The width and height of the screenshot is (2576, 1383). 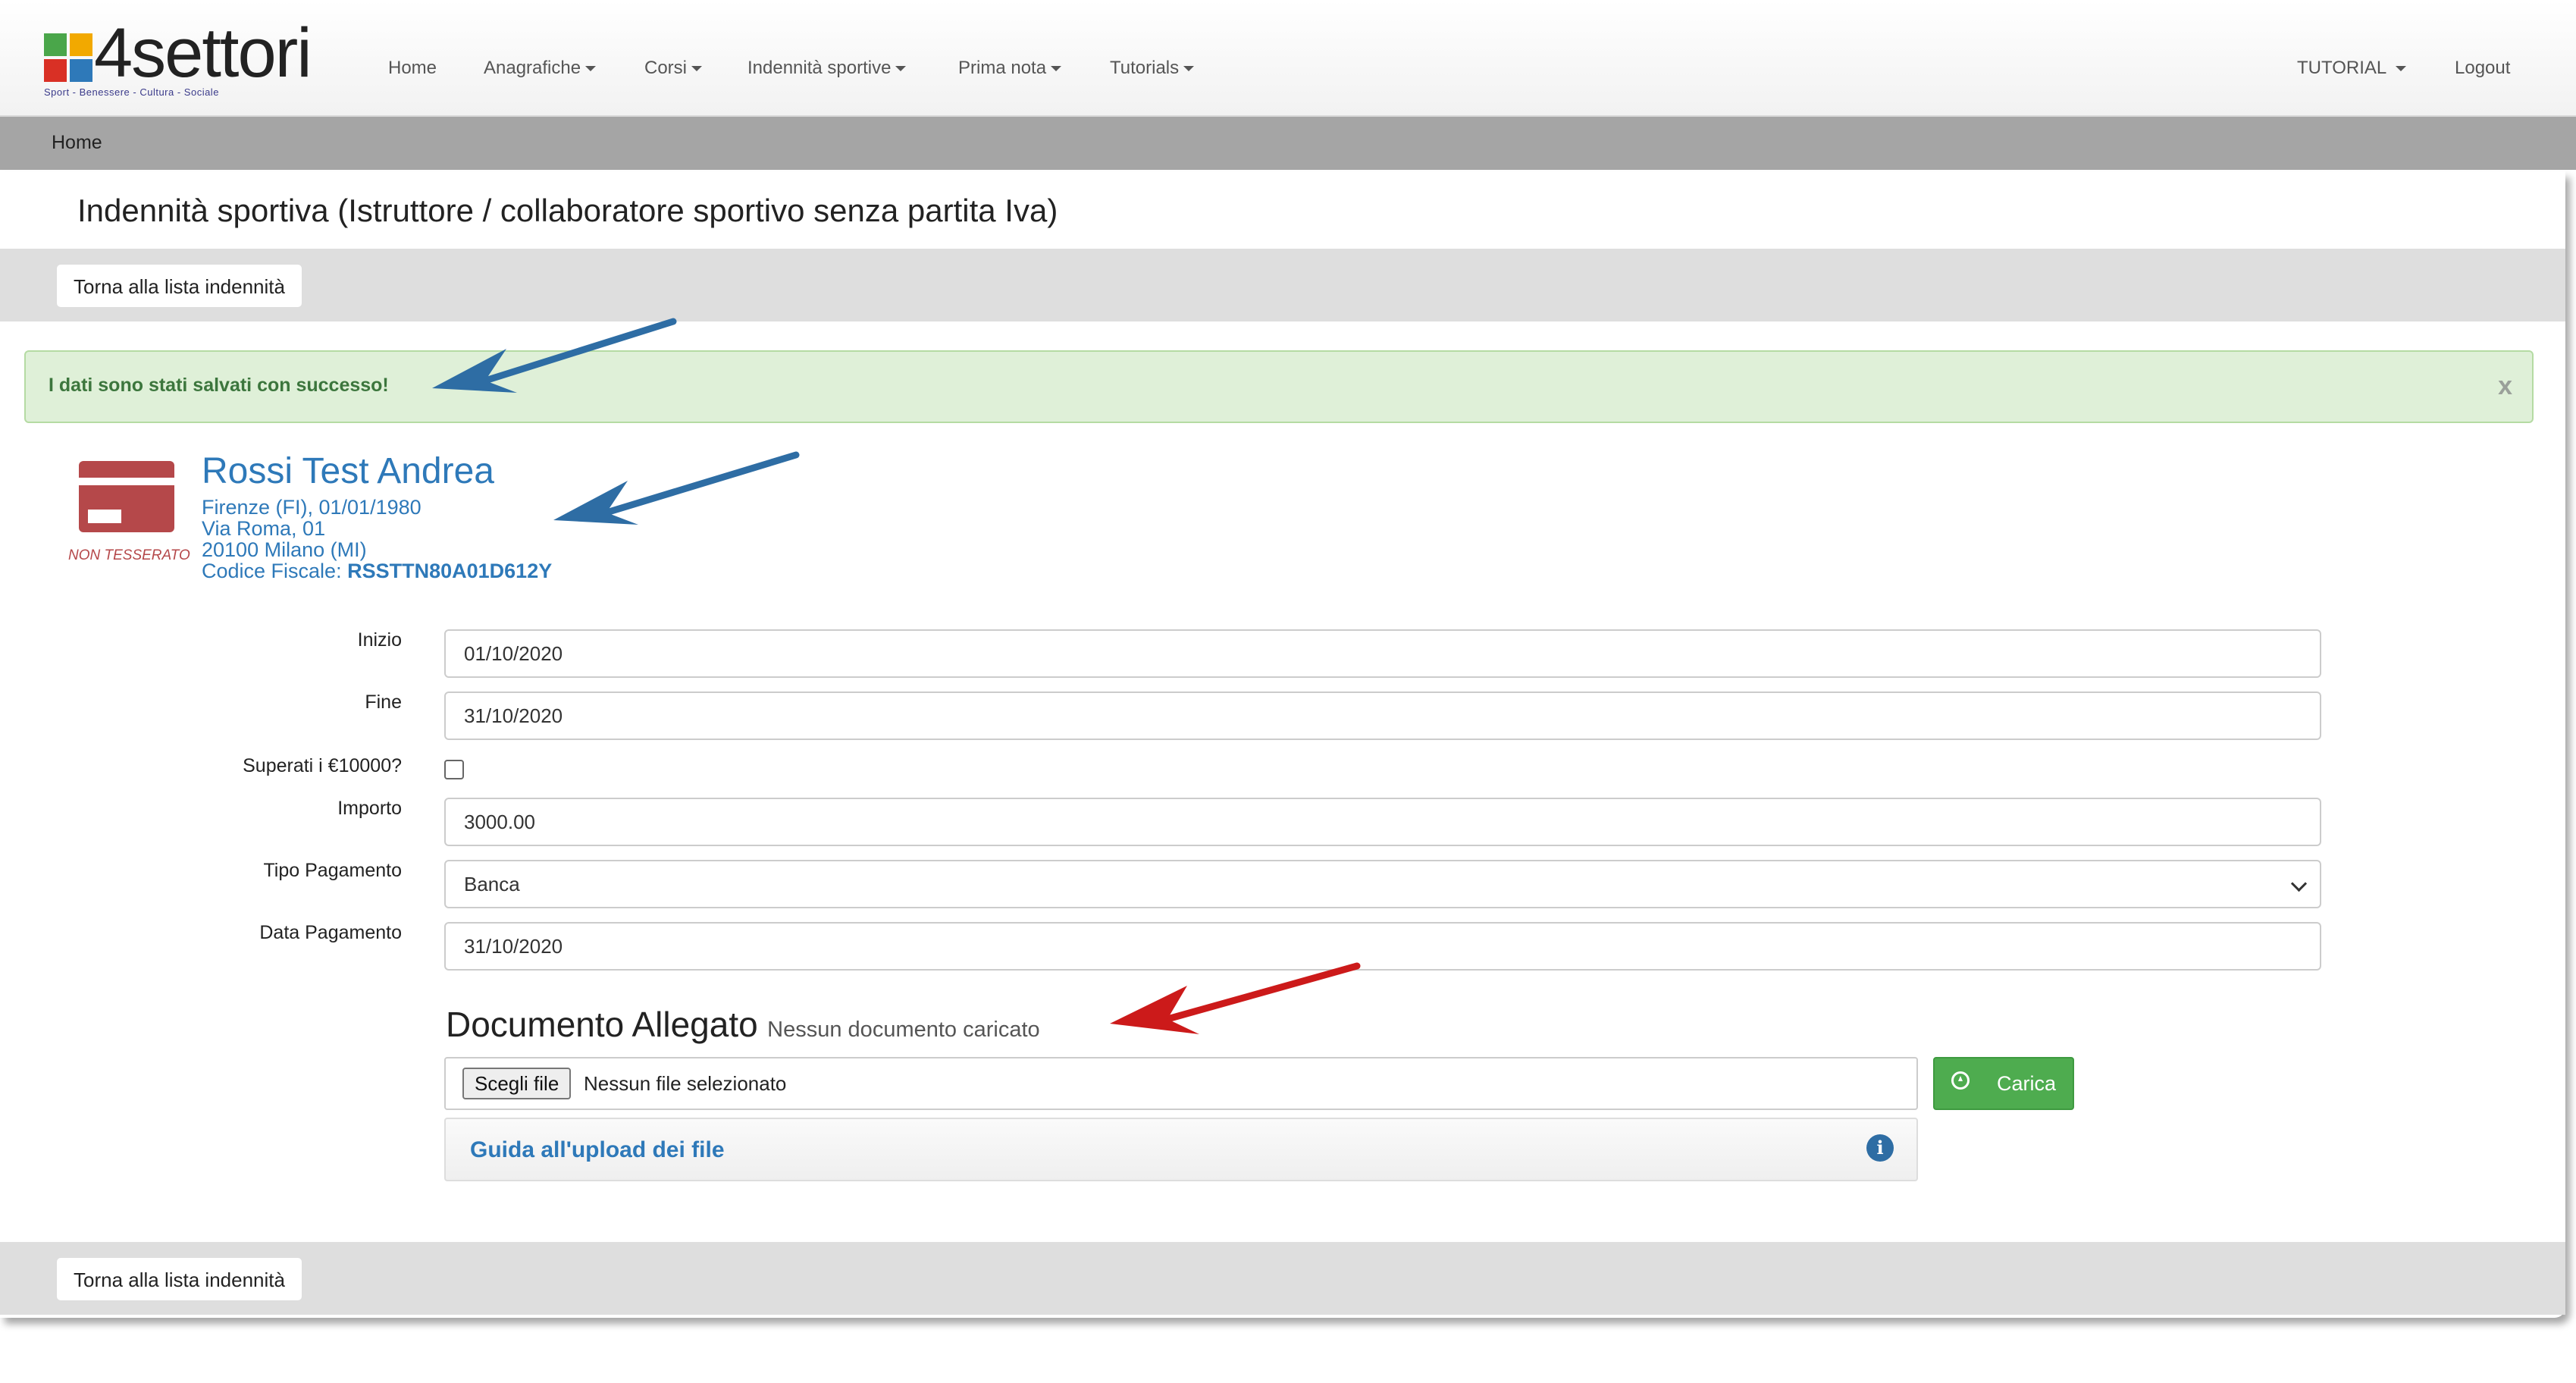 I want to click on blue-arrow-member, so click(x=677, y=488).